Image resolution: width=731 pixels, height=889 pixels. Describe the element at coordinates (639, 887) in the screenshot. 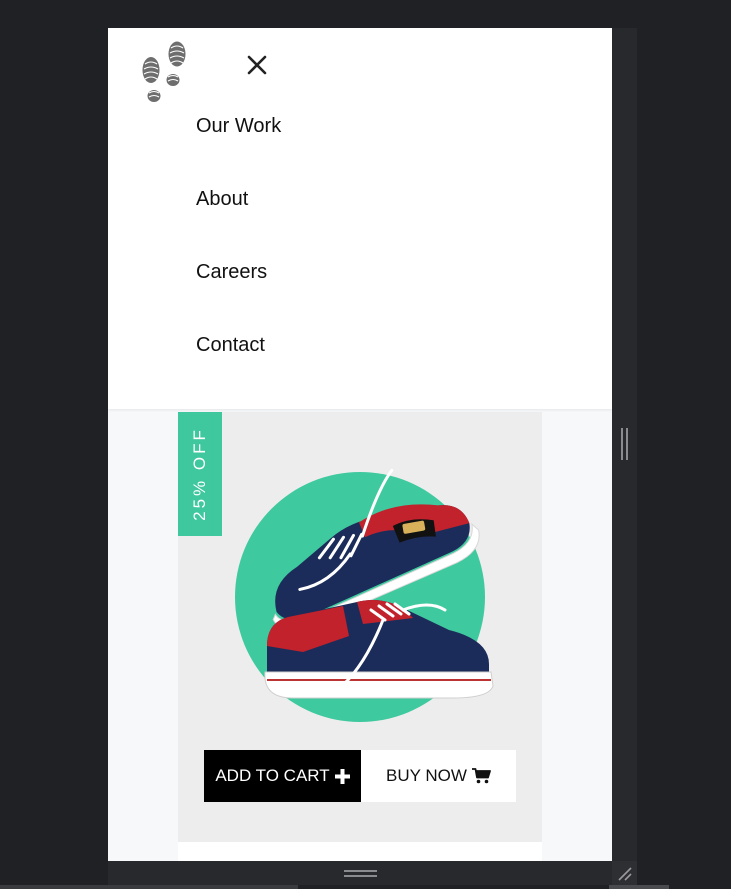

I see `frame-bottom-scrollbar-thumb` at that location.